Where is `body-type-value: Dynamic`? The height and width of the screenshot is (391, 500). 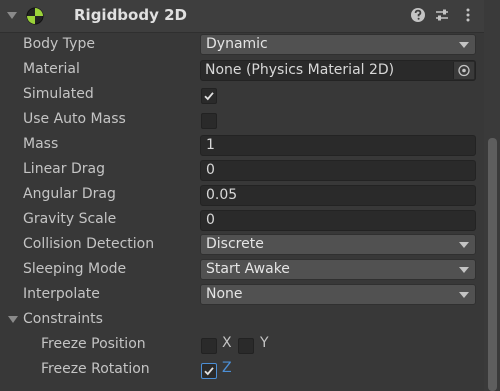
body-type-value: Dynamic is located at coordinates (237, 44).